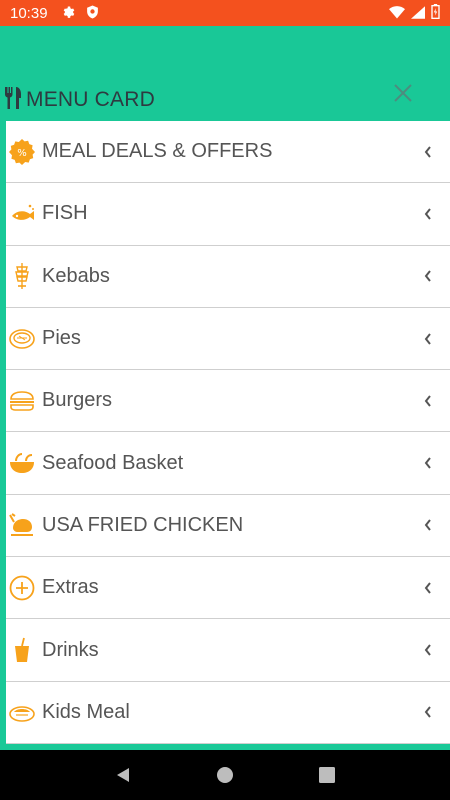 Image resolution: width=450 pixels, height=800 pixels. I want to click on menu-item-usa-fried-chicken: USA FRIED CHICKEN, so click(228, 526).